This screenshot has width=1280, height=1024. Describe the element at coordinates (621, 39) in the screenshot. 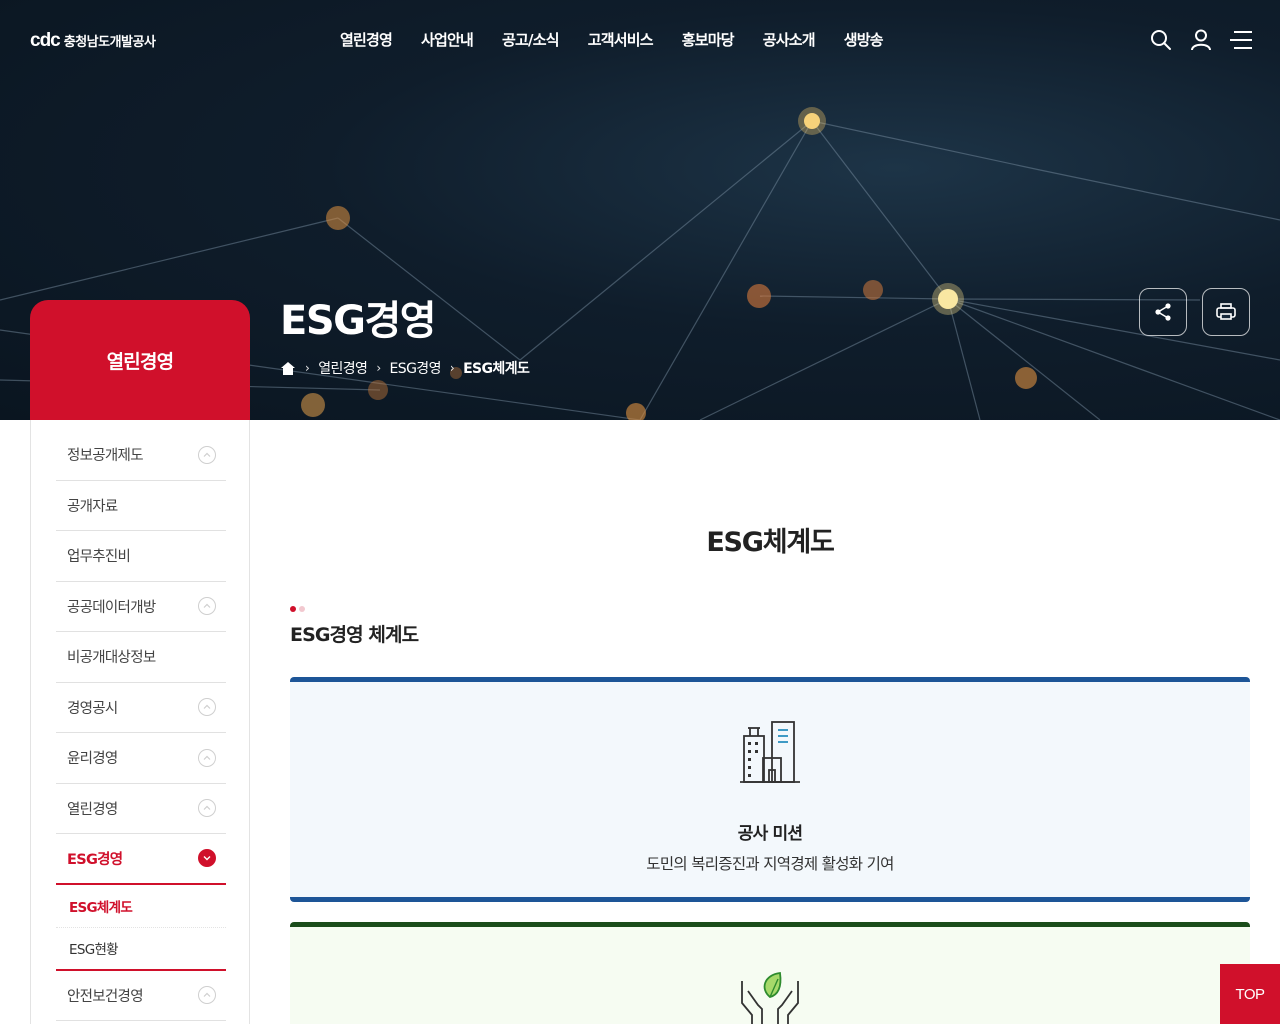

I see `nav-item-customer-service: 고객서비스` at that location.